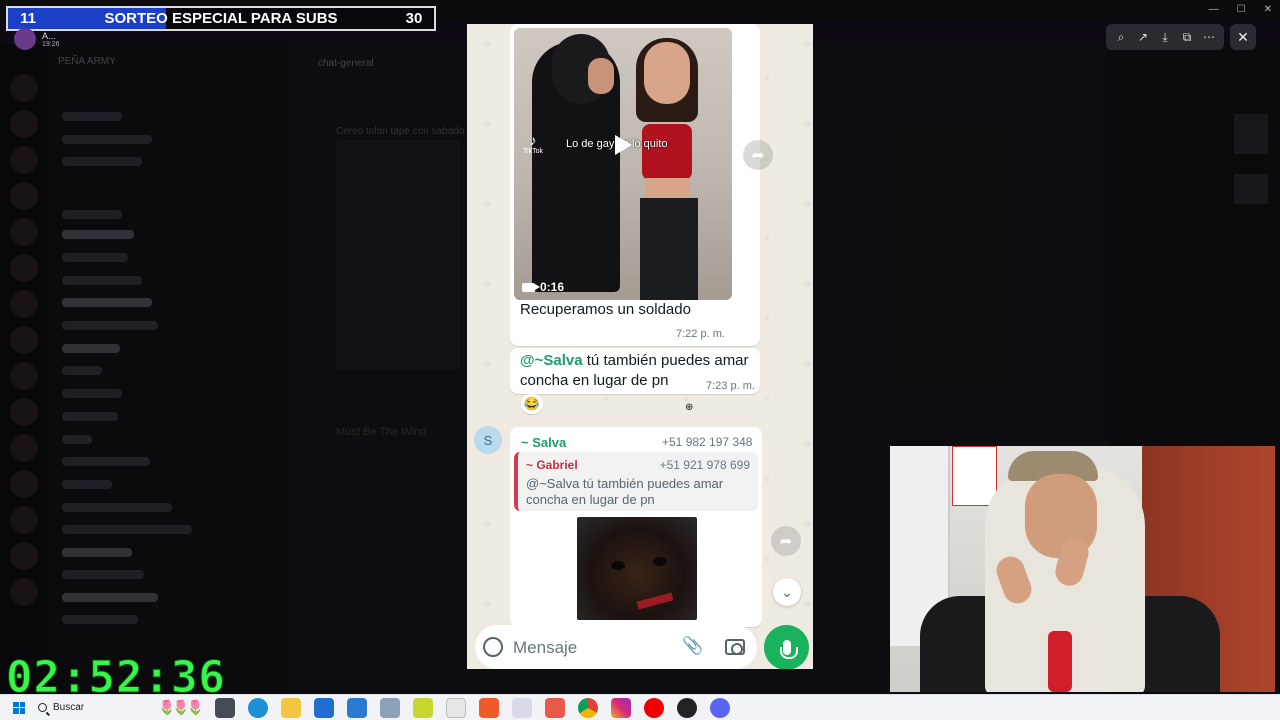 Image resolution: width=1280 pixels, height=720 pixels. What do you see at coordinates (637, 568) in the screenshot?
I see `dog-image` at bounding box center [637, 568].